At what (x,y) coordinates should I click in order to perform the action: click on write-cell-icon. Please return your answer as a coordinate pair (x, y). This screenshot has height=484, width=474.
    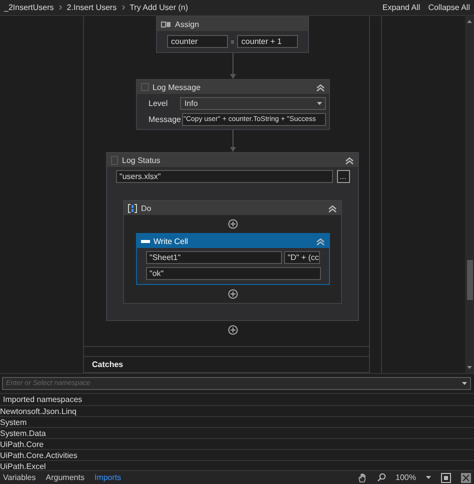
    Looking at the image, I should click on (145, 241).